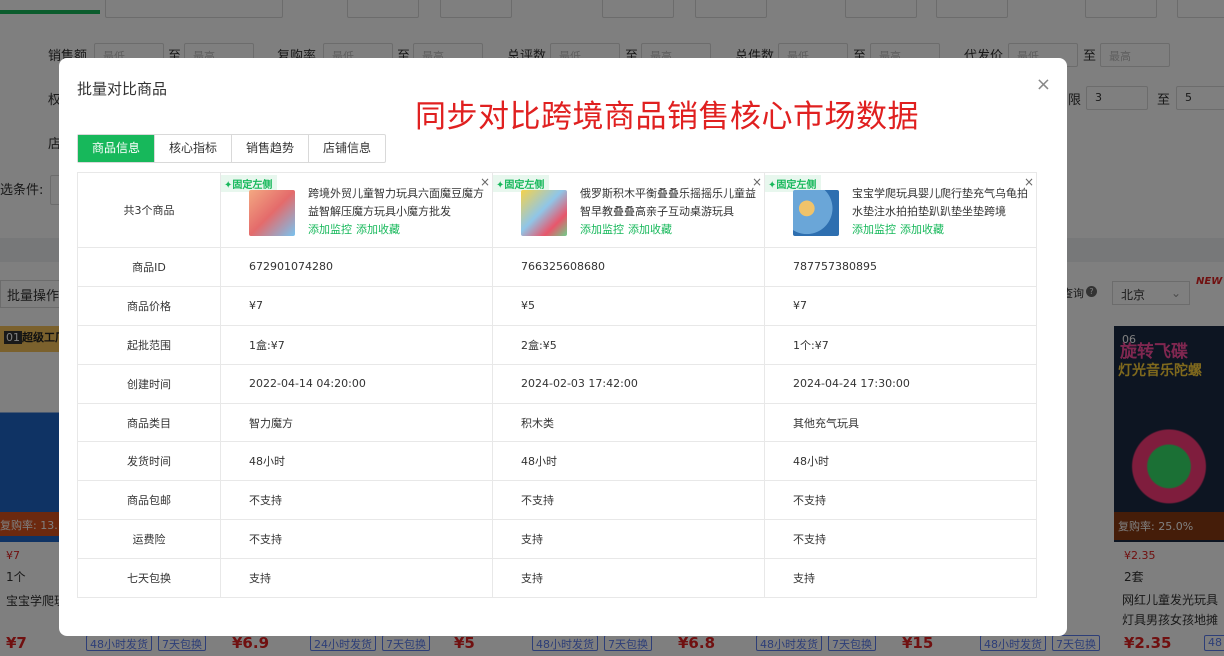 This screenshot has height=656, width=1224. Describe the element at coordinates (900, 422) in the screenshot. I see `row-value: 其他充气玩具` at that location.